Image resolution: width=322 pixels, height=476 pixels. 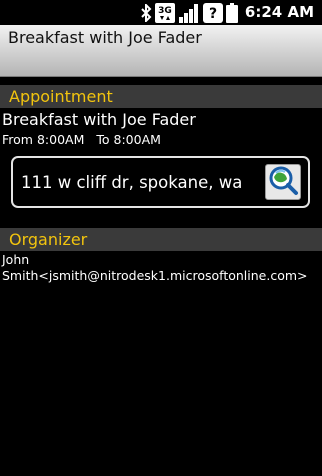 I want to click on organizer-section-header: Organizer, so click(x=161, y=239).